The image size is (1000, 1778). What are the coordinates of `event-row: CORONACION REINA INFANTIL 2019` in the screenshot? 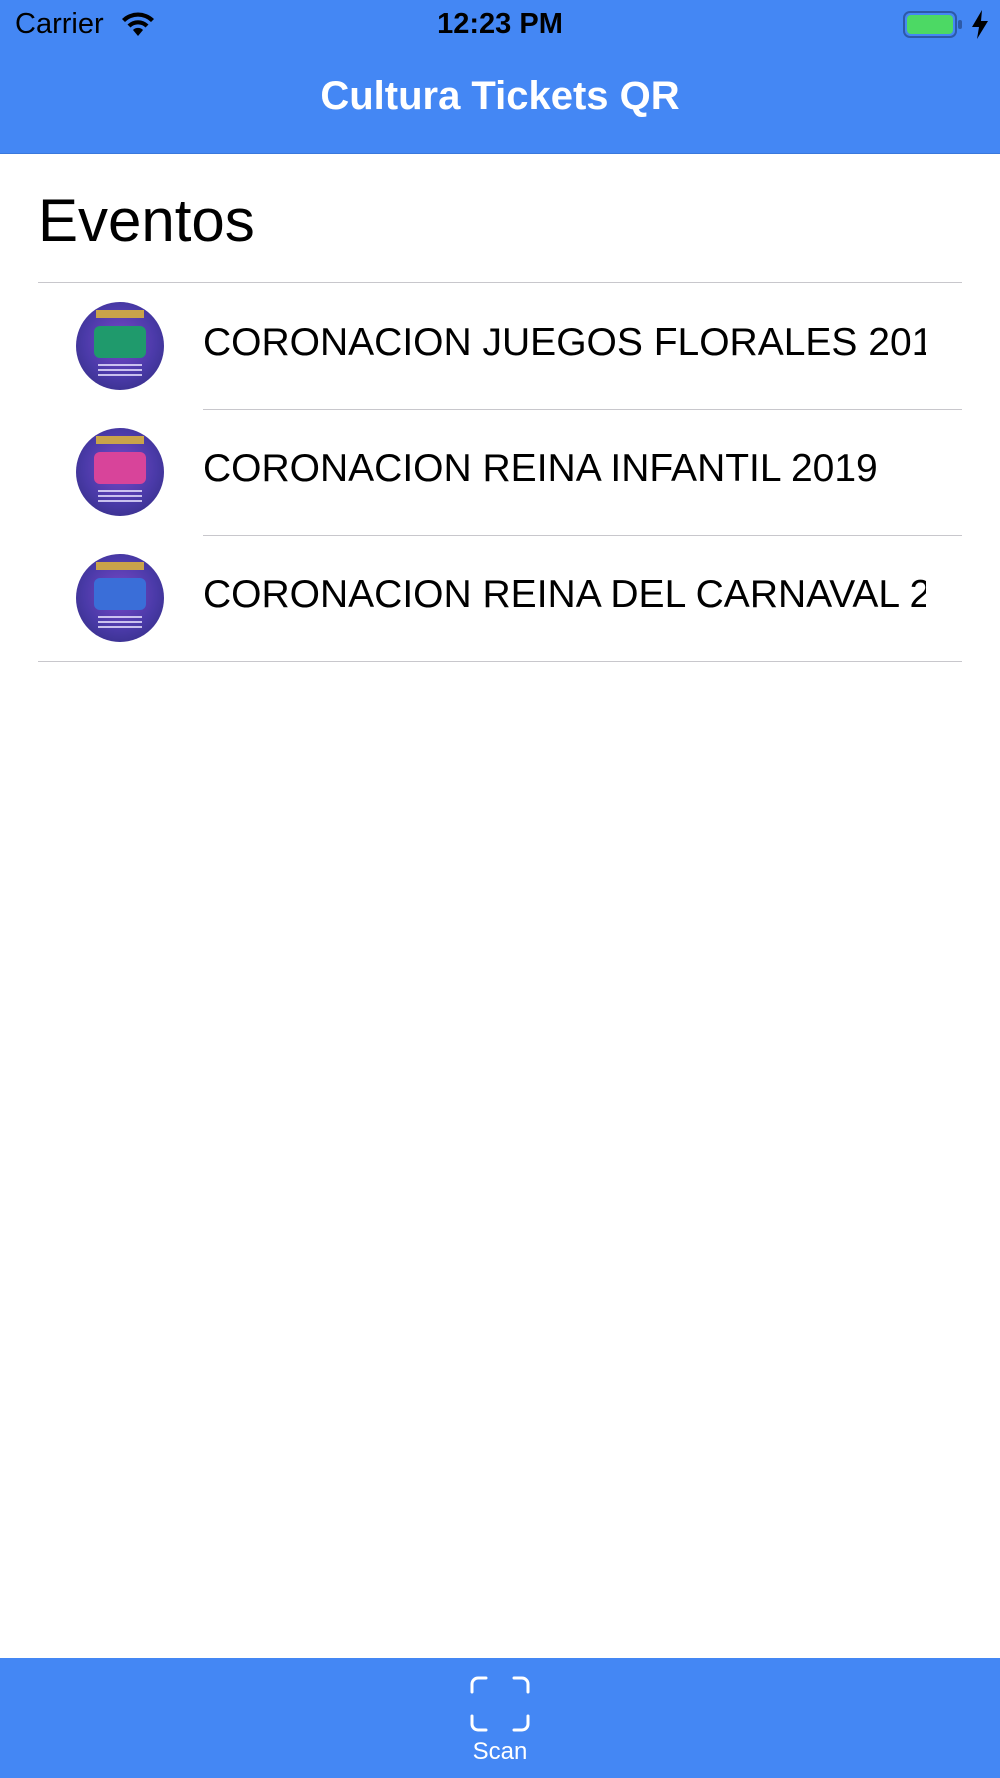 It's located at (500, 472).